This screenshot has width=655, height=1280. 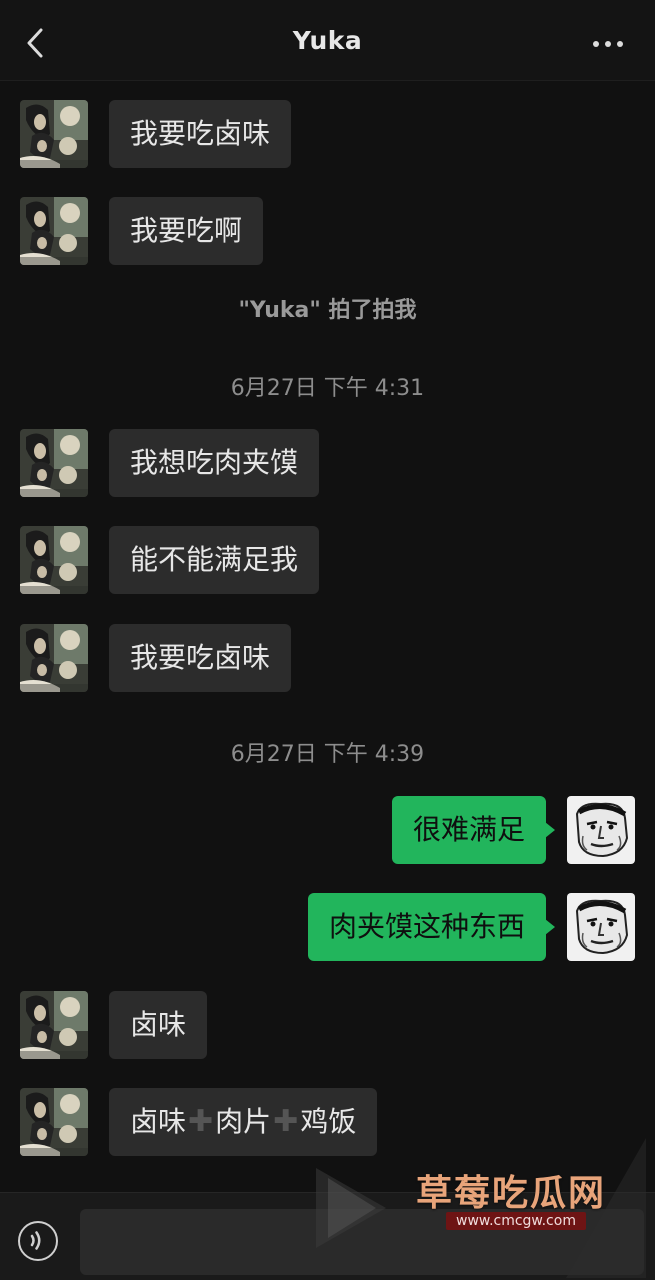 I want to click on message-part: 肉片, so click(x=243, y=1121).